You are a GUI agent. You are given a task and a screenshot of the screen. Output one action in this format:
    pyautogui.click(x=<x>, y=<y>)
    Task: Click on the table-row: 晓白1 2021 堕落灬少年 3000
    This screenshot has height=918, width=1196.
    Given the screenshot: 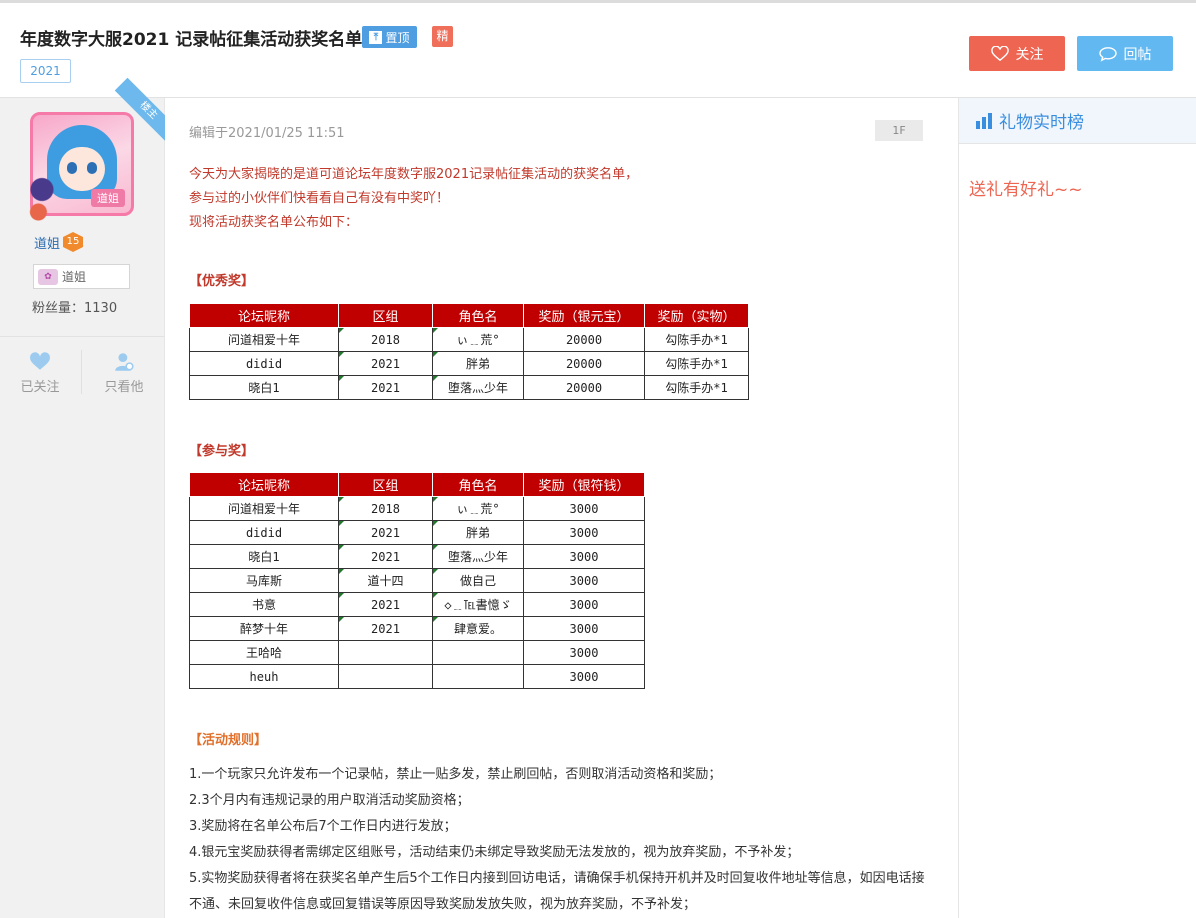 What is the action you would take?
    pyautogui.click(x=417, y=556)
    